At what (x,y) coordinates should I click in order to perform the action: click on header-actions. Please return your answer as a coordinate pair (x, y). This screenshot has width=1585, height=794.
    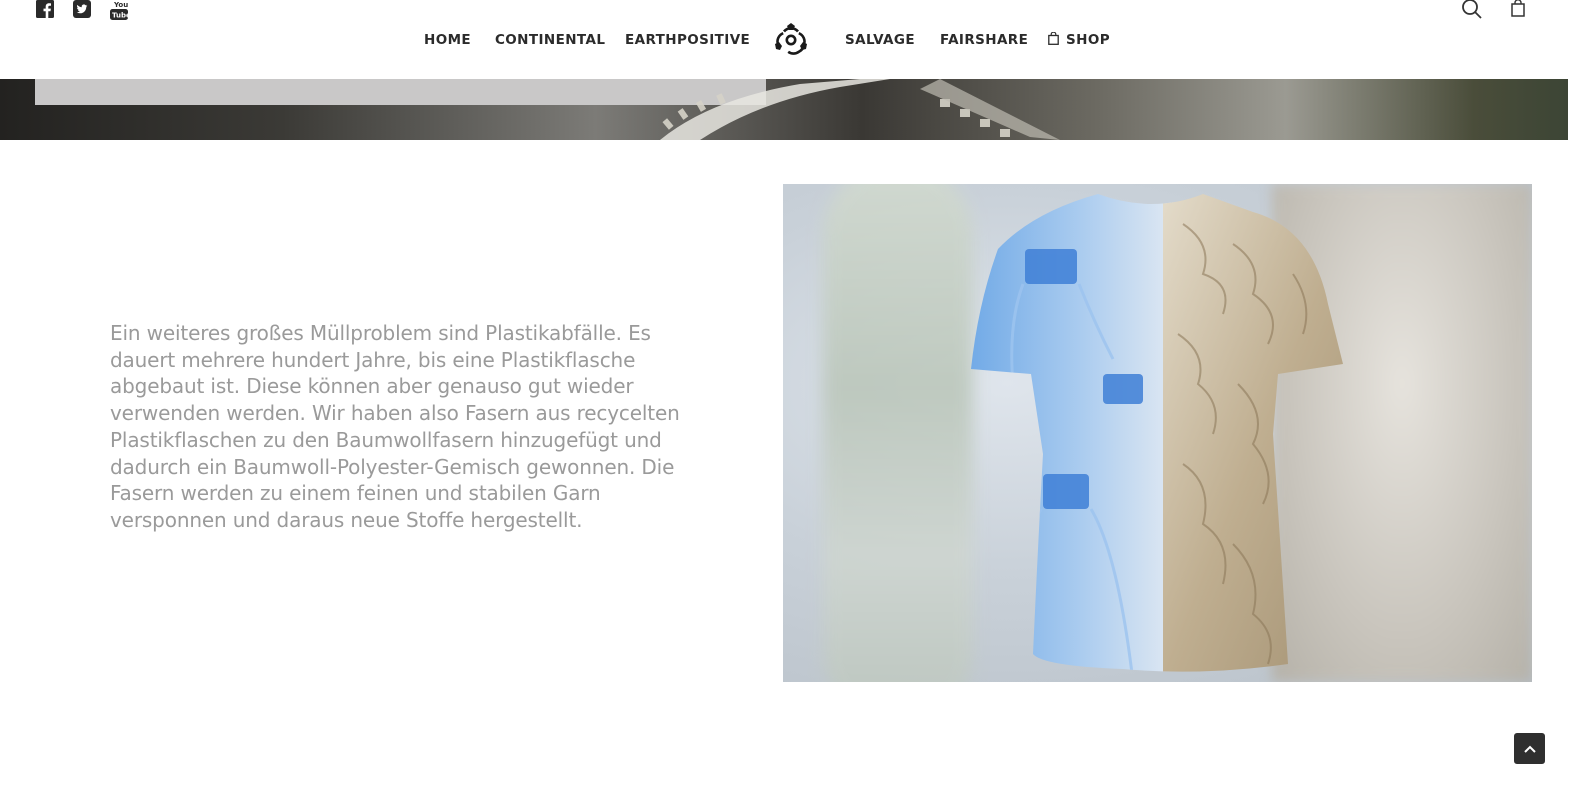
    Looking at the image, I should click on (1495, 10).